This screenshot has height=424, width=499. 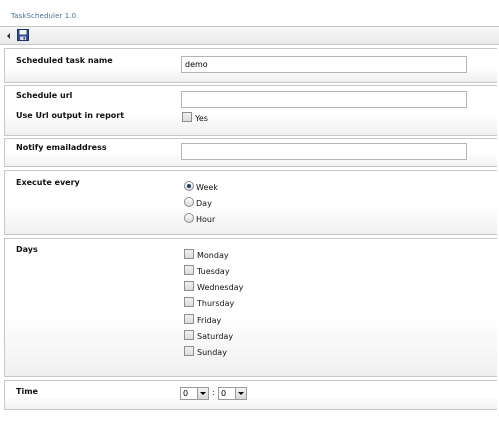 What do you see at coordinates (224, 393) in the screenshot?
I see `minute-value: 0` at bounding box center [224, 393].